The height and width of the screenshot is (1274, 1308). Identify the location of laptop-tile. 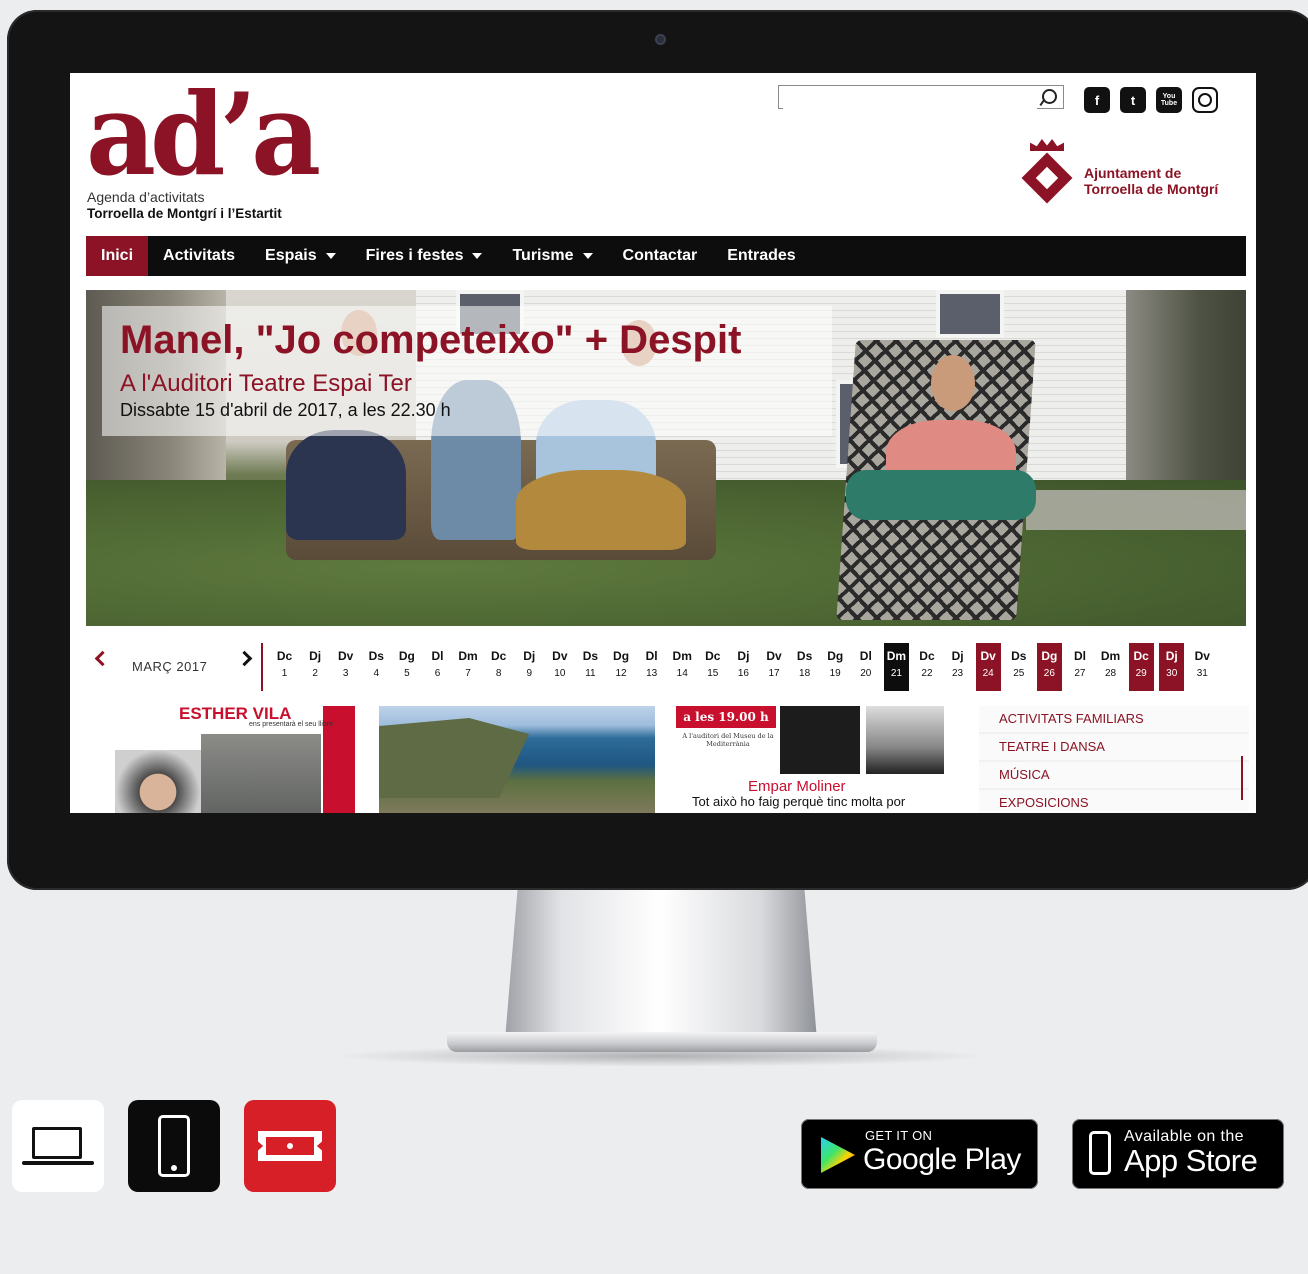
(58, 1146).